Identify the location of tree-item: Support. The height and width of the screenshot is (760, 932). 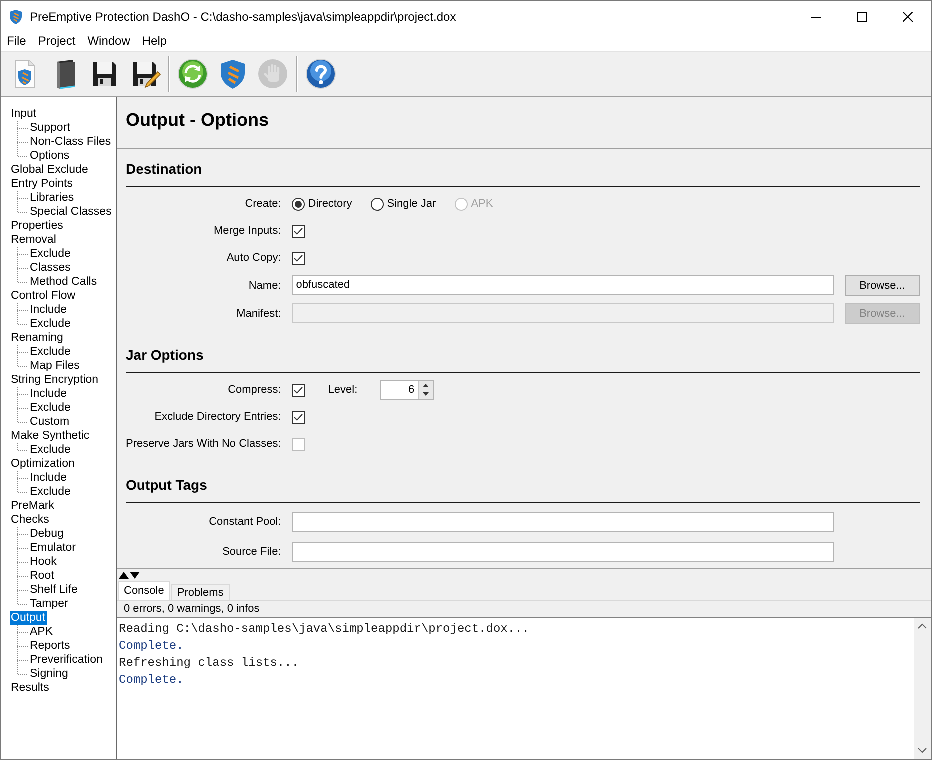
(50, 128).